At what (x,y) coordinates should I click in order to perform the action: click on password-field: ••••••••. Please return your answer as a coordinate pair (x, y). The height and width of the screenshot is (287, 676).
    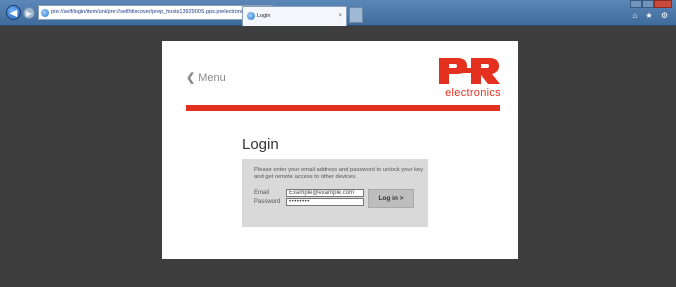
    Looking at the image, I should click on (325, 202).